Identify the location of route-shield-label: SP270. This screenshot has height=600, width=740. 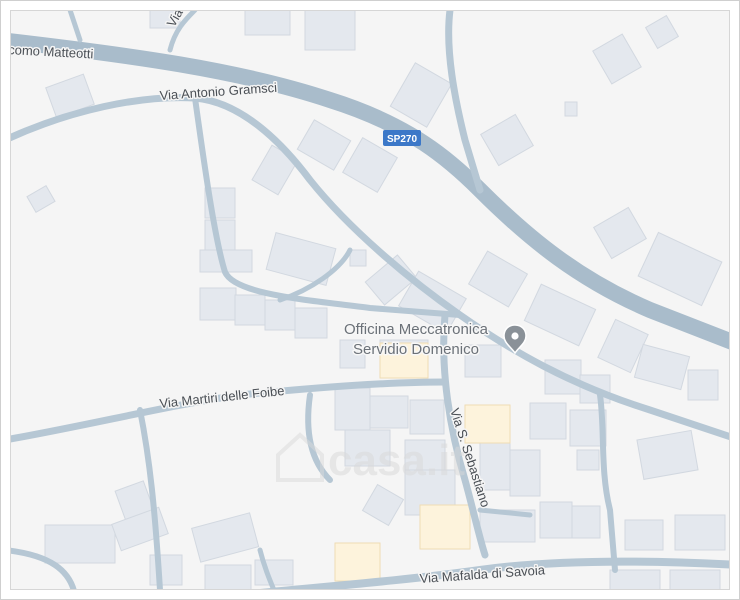
(402, 139).